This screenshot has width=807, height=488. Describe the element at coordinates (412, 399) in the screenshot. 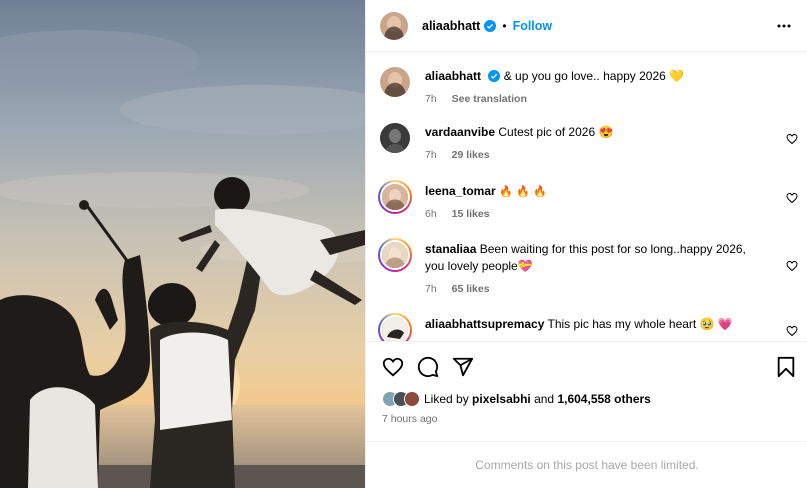

I see `liker-avatar` at that location.